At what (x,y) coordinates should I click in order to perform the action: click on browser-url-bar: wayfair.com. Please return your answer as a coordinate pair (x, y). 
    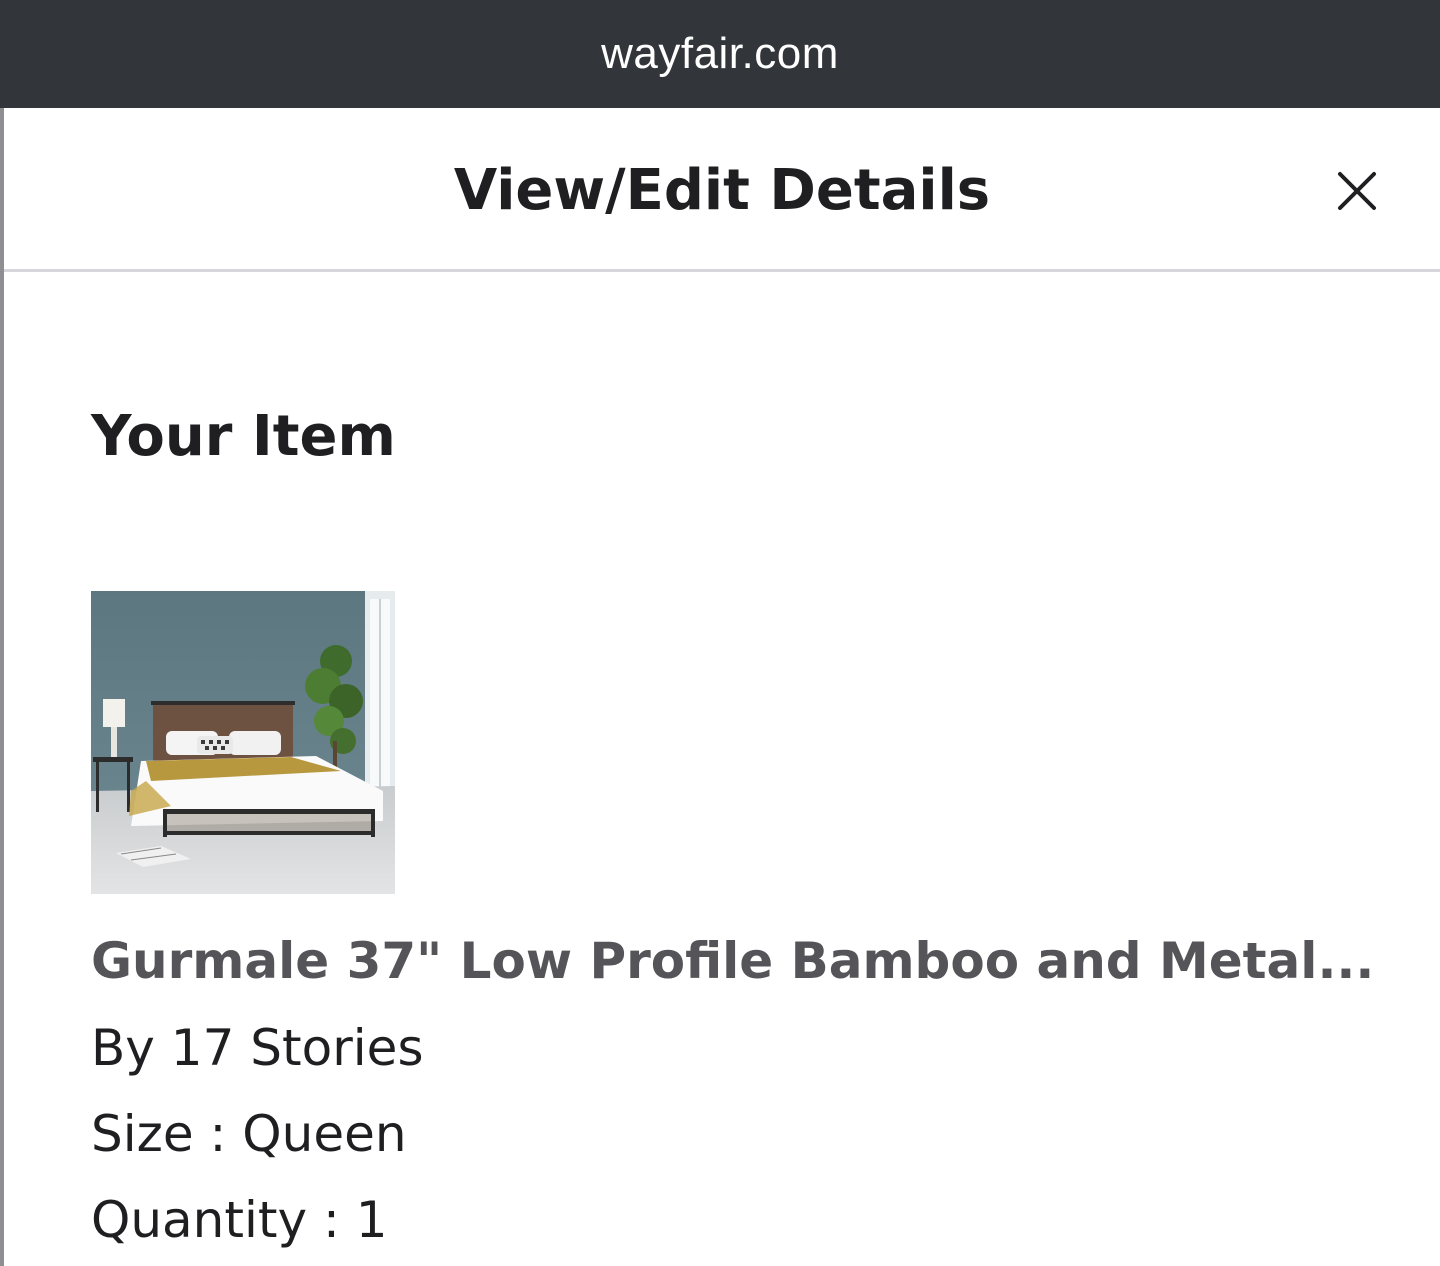
    Looking at the image, I should click on (720, 54).